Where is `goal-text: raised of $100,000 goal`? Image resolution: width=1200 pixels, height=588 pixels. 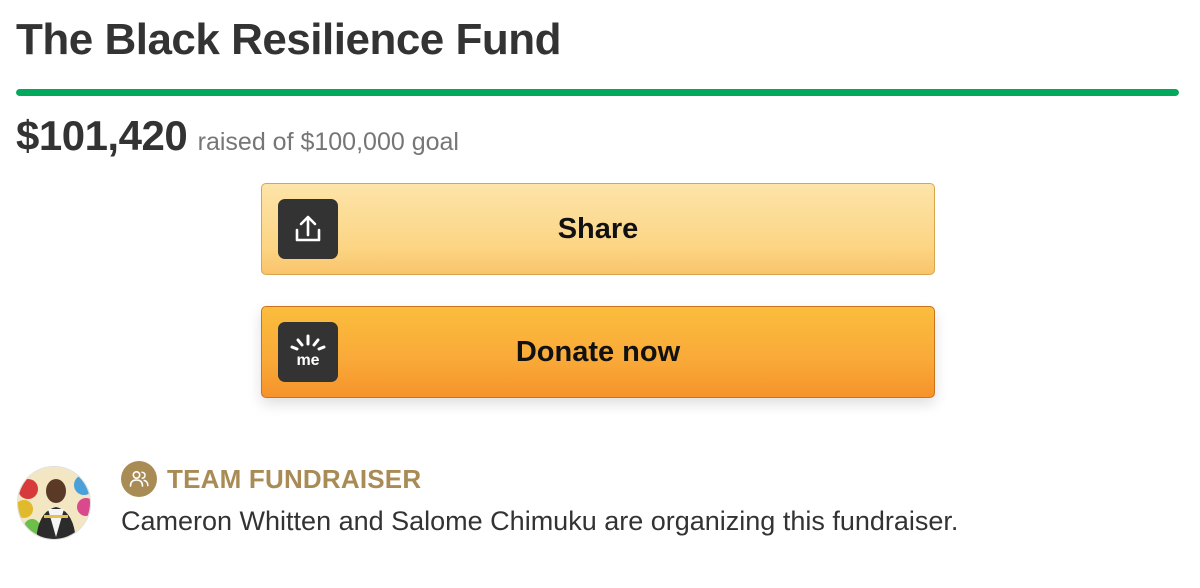 goal-text: raised of $100,000 goal is located at coordinates (328, 142).